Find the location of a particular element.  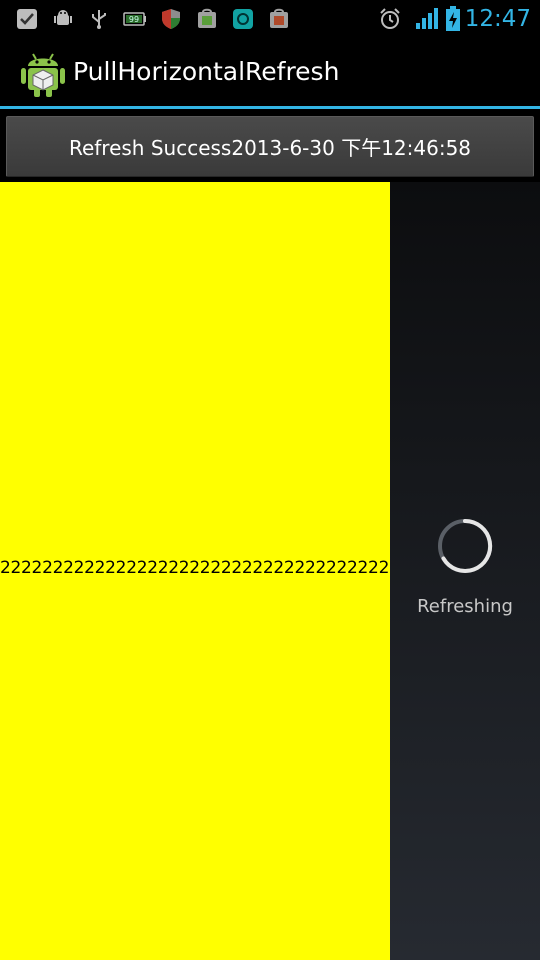

status-bar: 99 12:47 is located at coordinates (270, 19).